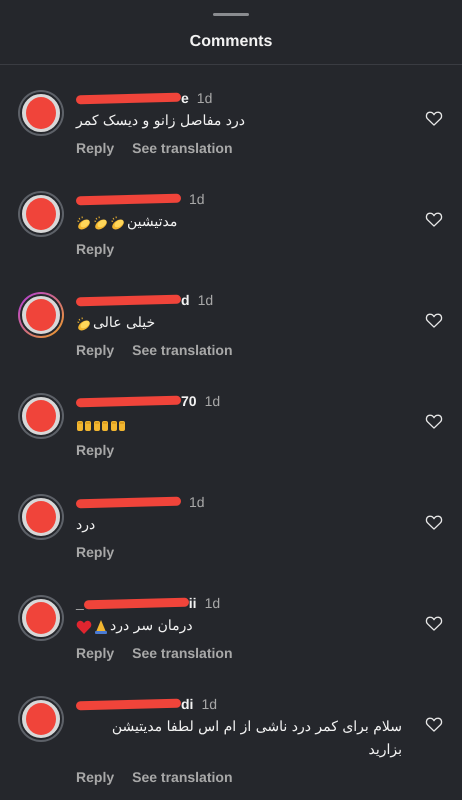 This screenshot has height=800, width=462. What do you see at coordinates (189, 401) in the screenshot?
I see `username: 70` at bounding box center [189, 401].